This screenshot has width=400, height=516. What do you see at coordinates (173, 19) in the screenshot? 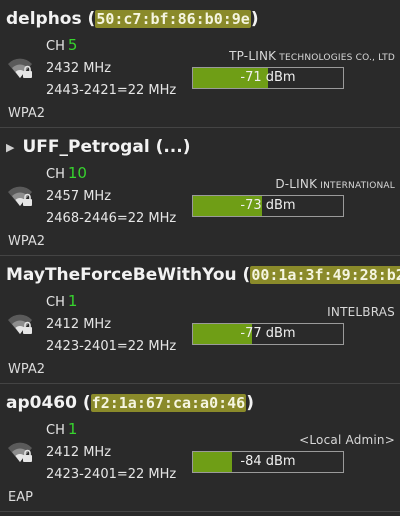
I see `mac-address: 50:c7:bf:86:b0:9e` at bounding box center [173, 19].